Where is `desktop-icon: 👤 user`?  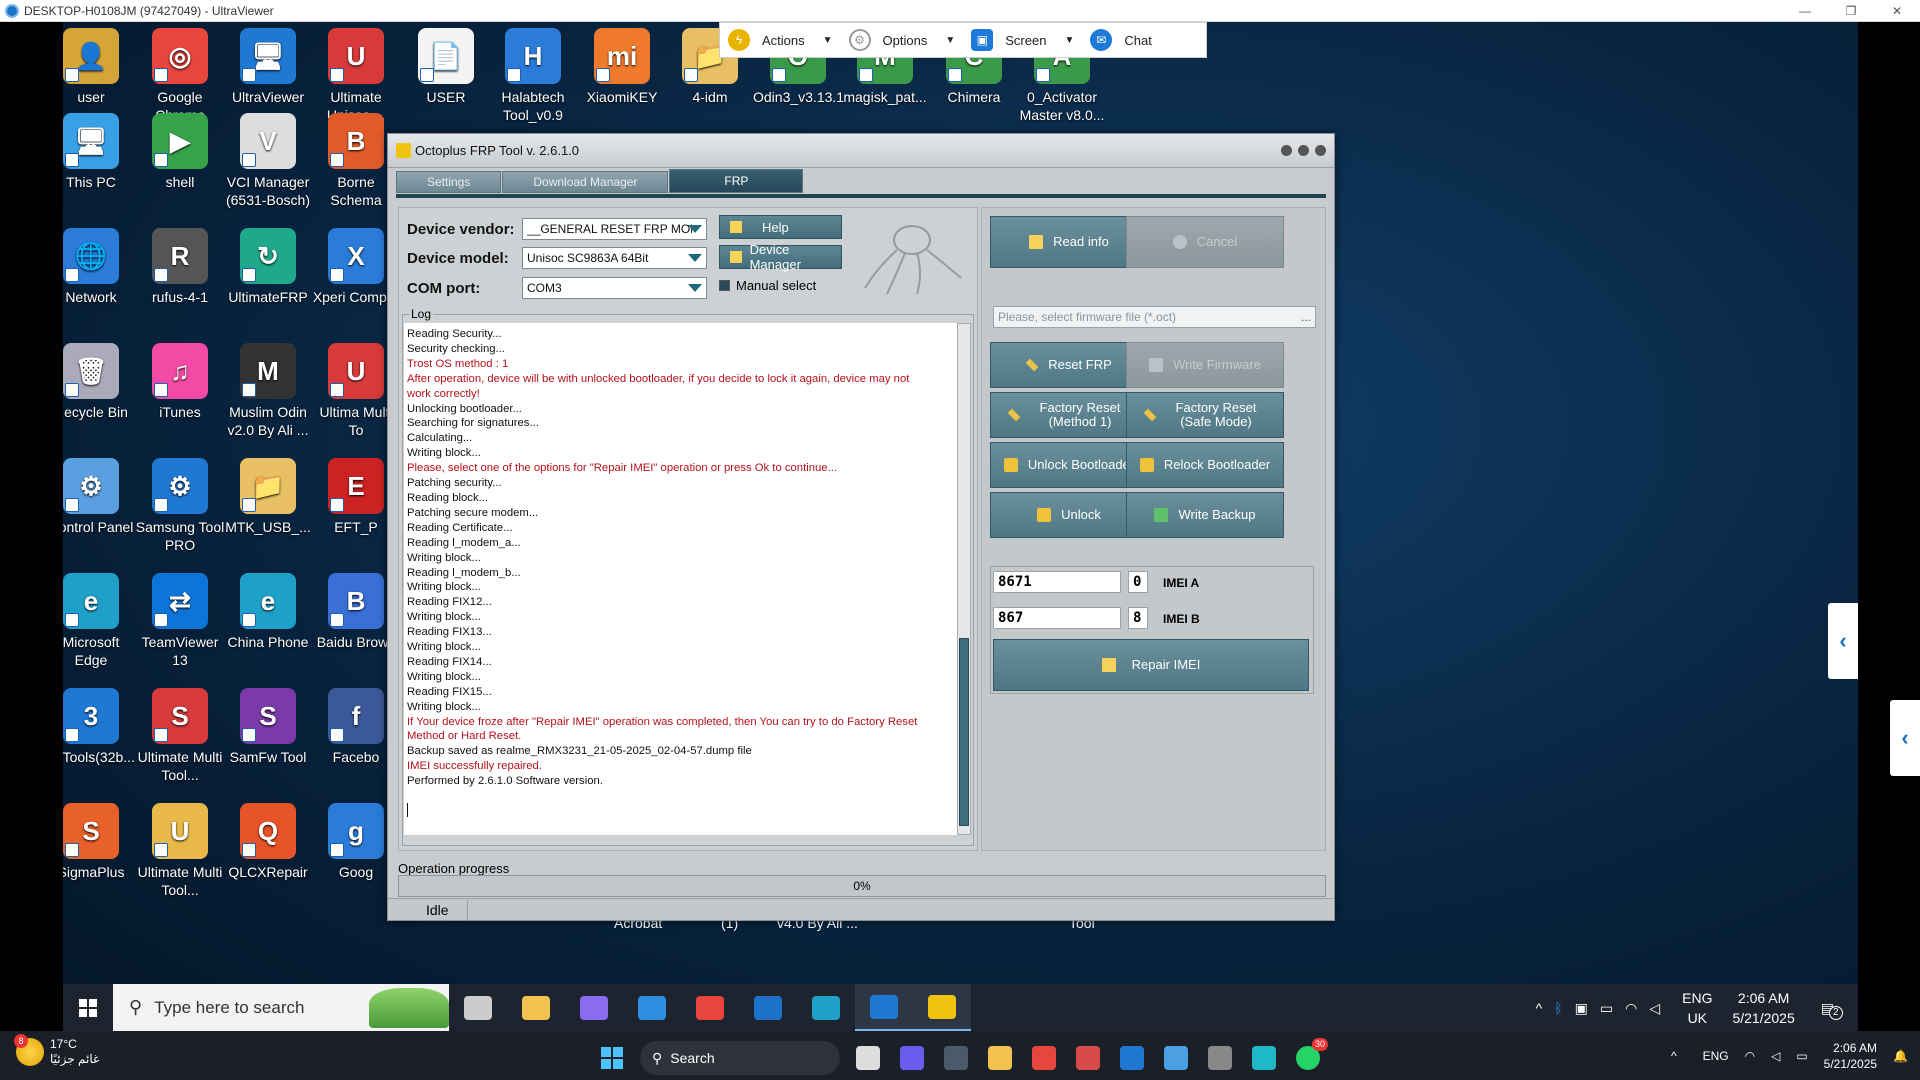 desktop-icon: 👤 user is located at coordinates (99, 67).